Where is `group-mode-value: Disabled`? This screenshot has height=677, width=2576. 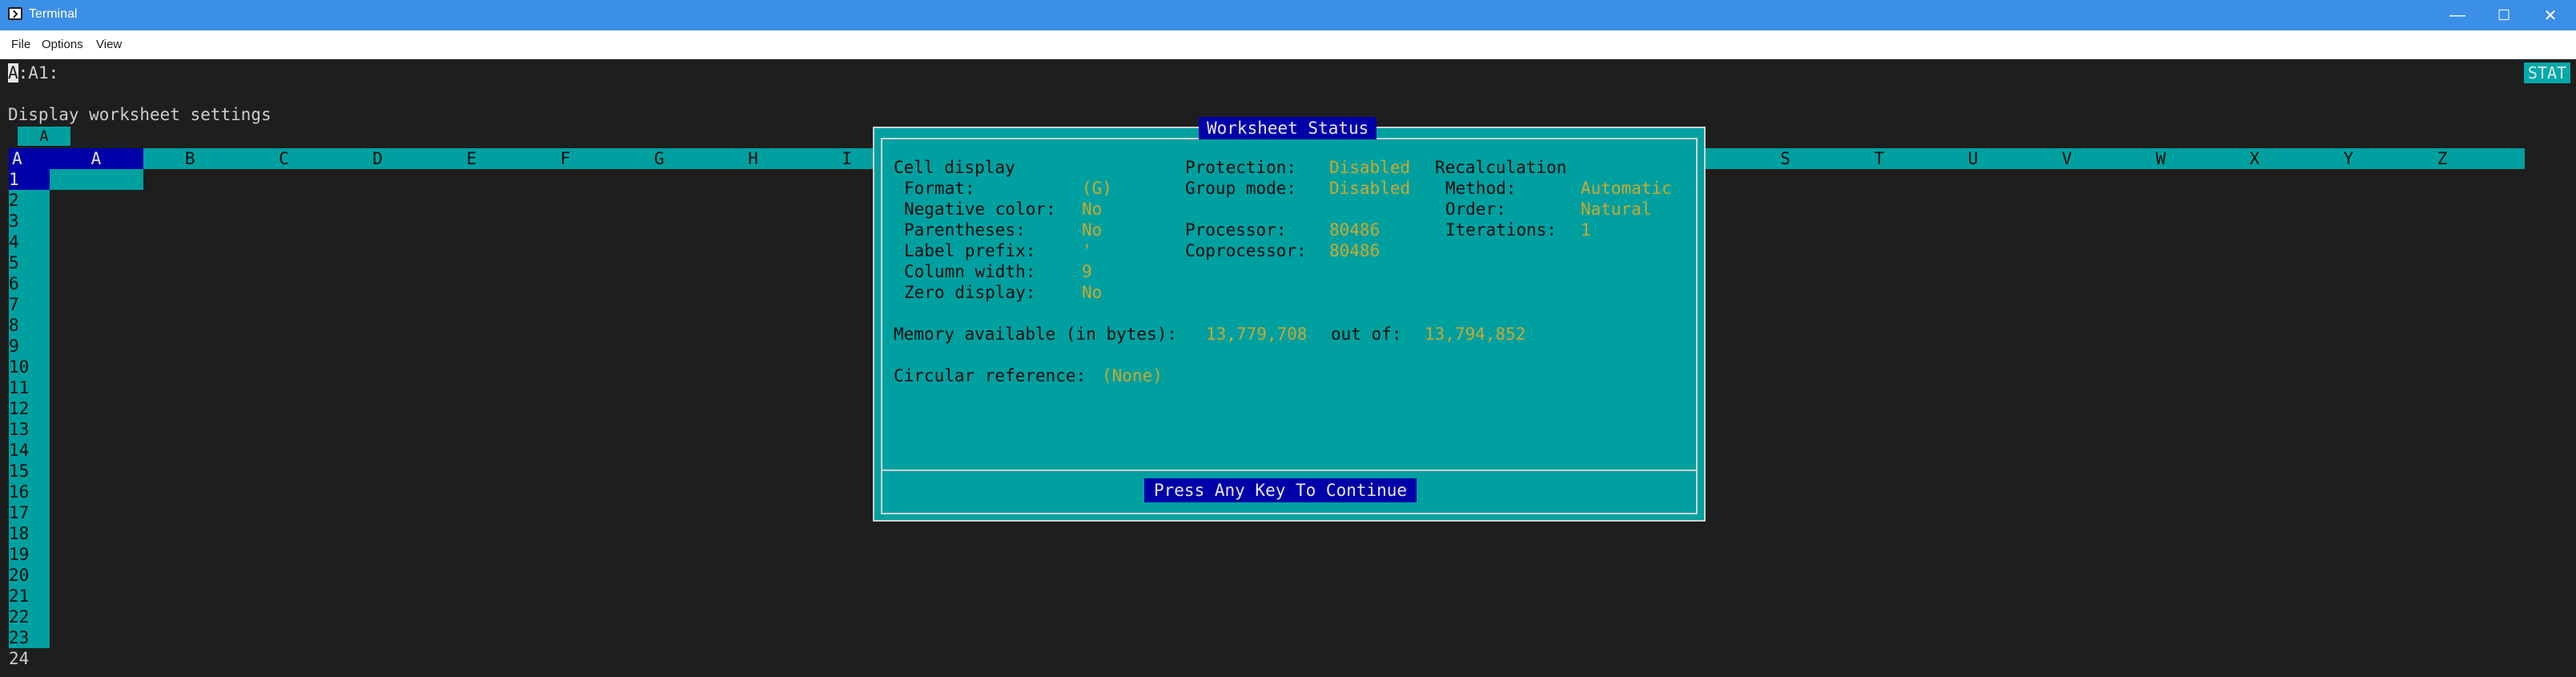 group-mode-value: Disabled is located at coordinates (1370, 188).